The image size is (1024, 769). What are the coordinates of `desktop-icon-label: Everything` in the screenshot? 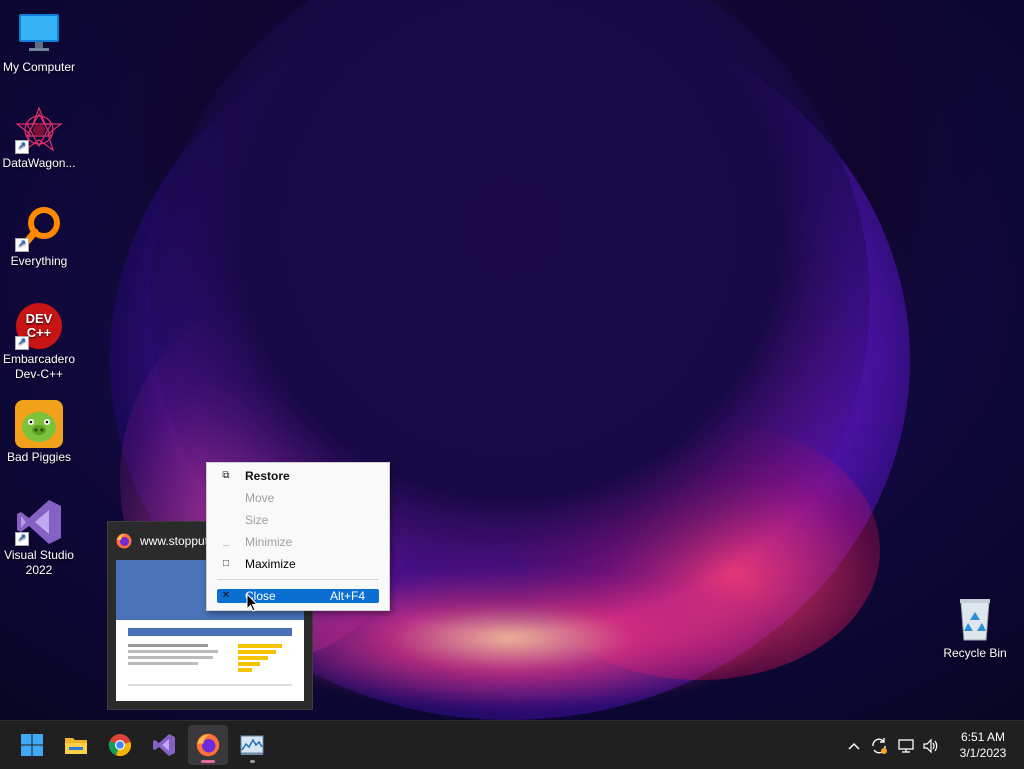 It's located at (39, 261).